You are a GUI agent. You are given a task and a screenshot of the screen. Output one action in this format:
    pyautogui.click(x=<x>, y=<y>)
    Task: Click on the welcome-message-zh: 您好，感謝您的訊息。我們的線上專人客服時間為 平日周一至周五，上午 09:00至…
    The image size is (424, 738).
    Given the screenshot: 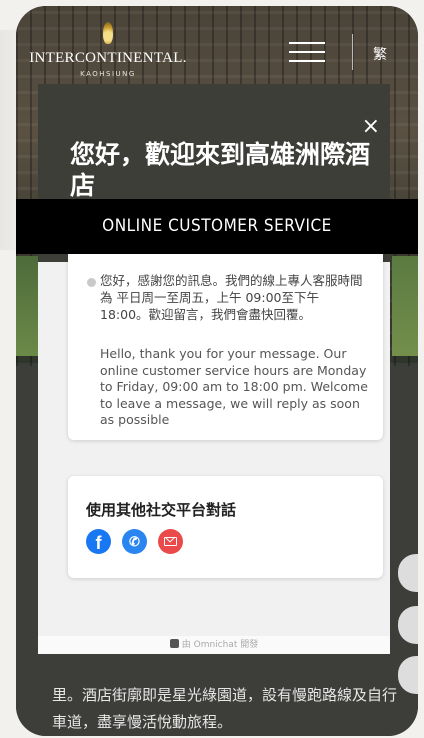 What is the action you would take?
    pyautogui.click(x=231, y=297)
    